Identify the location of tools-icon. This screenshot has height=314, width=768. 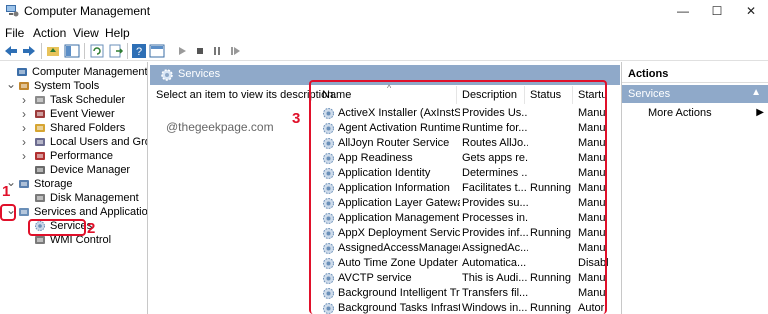
(24, 86).